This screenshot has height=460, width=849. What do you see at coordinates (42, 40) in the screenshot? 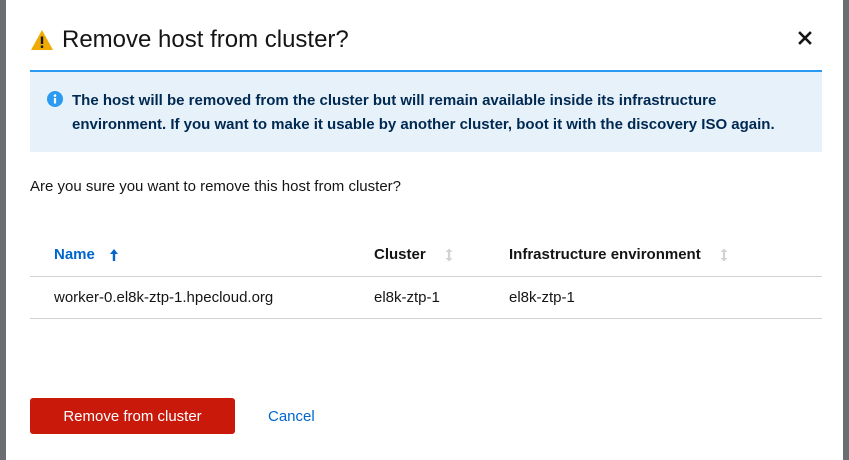
I see `warning-triangle-icon` at bounding box center [42, 40].